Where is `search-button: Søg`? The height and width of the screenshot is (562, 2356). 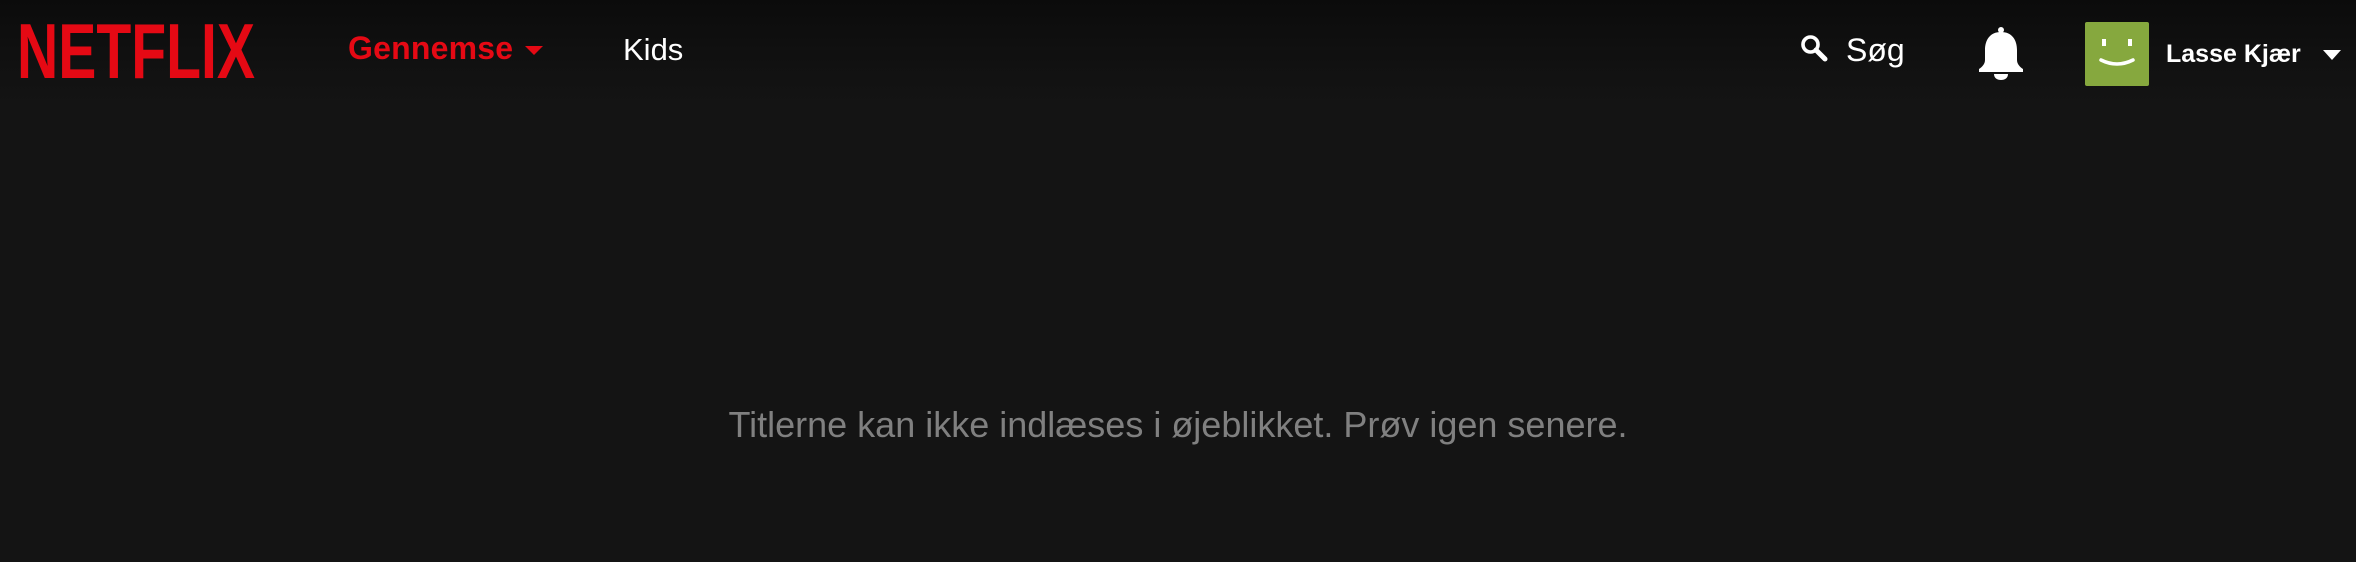 search-button: Søg is located at coordinates (1852, 50).